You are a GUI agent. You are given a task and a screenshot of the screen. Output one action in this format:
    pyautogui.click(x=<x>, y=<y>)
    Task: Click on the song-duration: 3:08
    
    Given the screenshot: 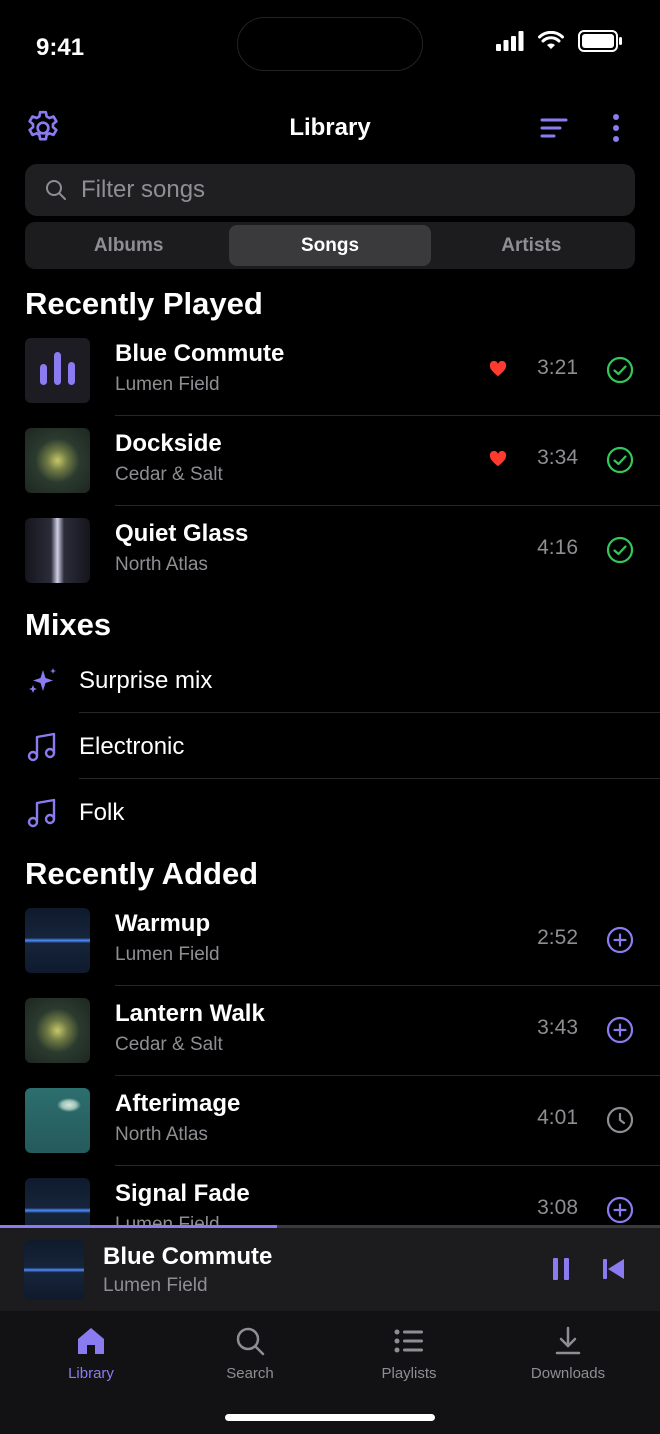 What is the action you would take?
    pyautogui.click(x=557, y=1207)
    